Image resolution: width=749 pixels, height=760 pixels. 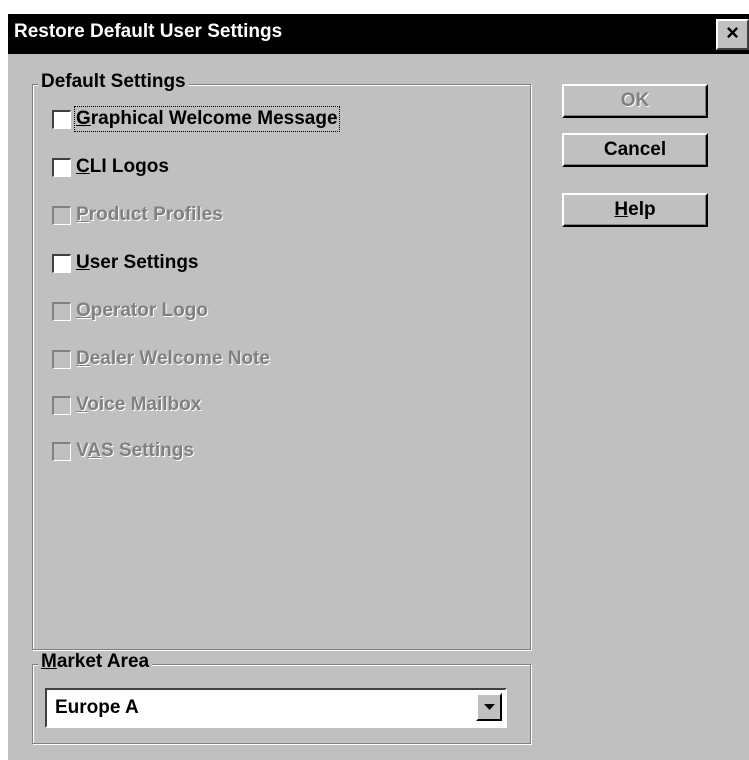 I want to click on chevron-down-icon, so click(x=489, y=706).